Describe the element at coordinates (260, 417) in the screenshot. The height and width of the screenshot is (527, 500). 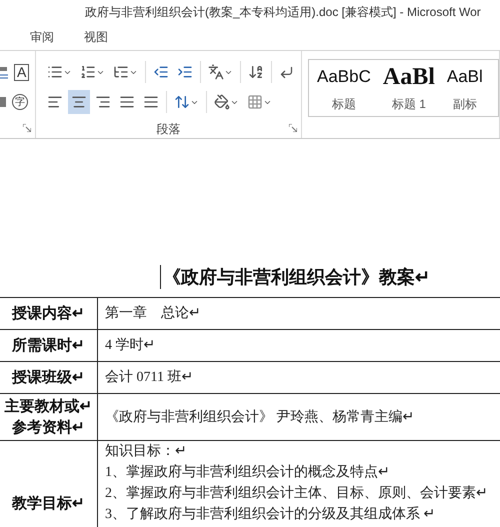
I see `cell-text: 《政府与非营利组织会计》 尹玲燕、杨常青主编↵` at that location.